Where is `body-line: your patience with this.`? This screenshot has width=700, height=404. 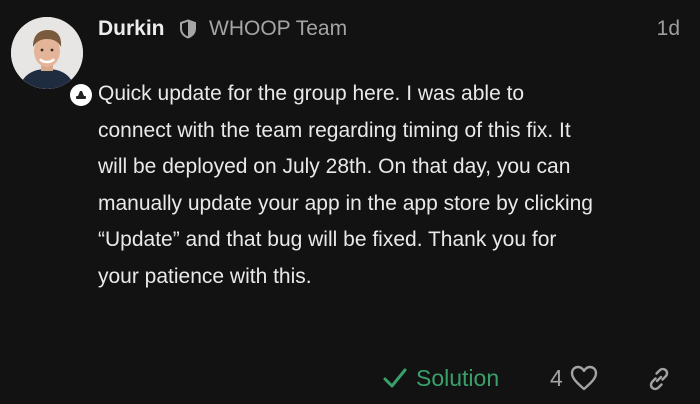 body-line: your patience with this. is located at coordinates (205, 276).